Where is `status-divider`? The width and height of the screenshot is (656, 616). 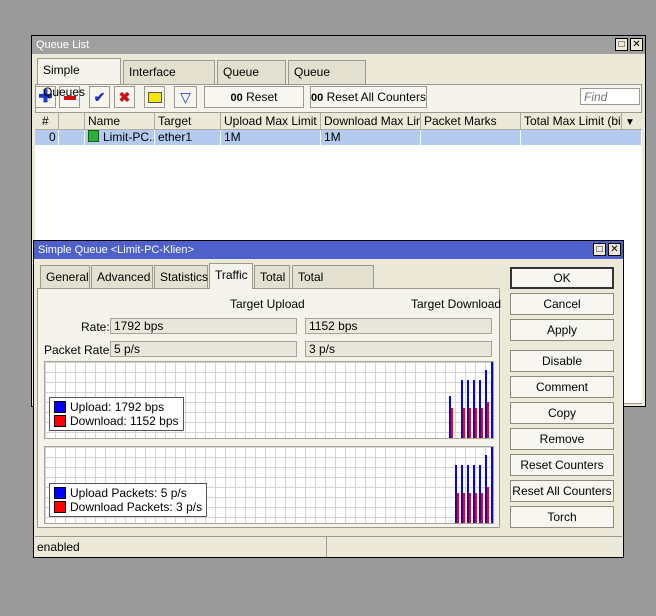
status-divider is located at coordinates (326, 547).